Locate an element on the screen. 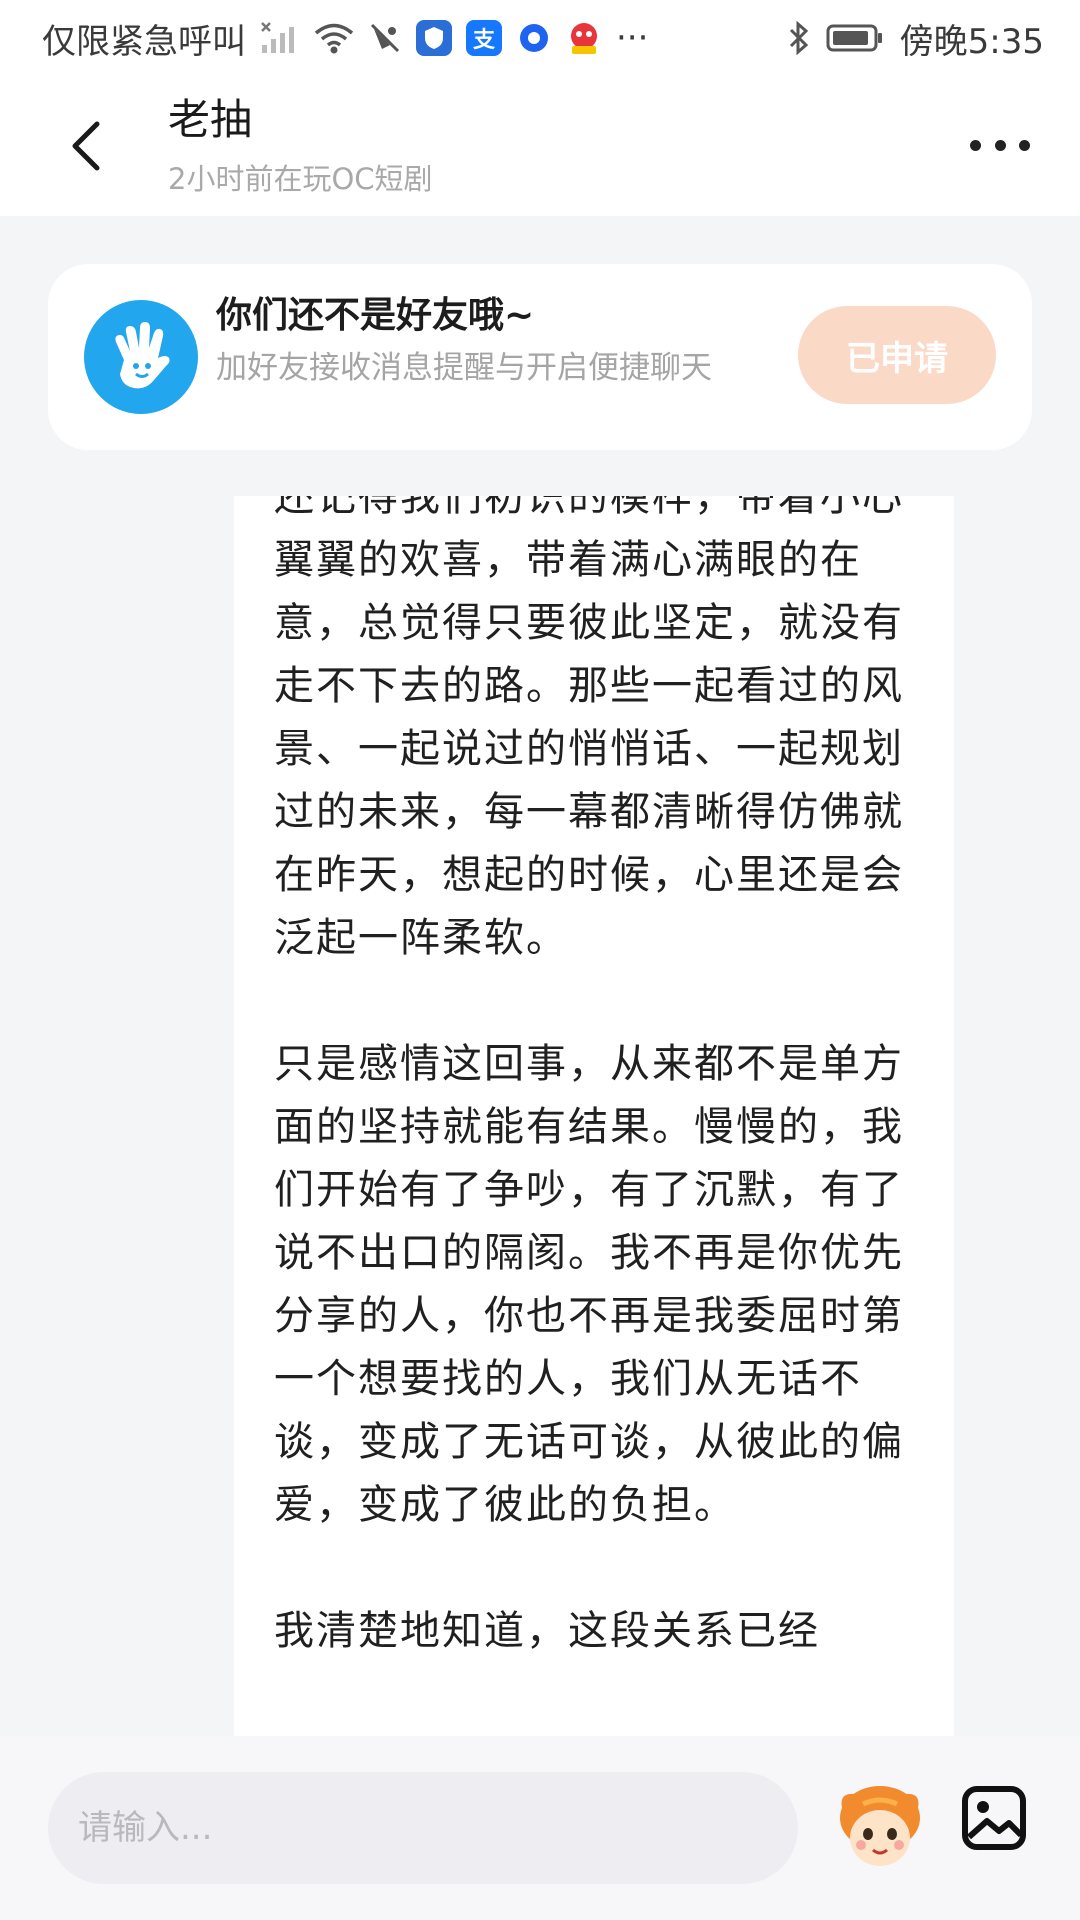 This screenshot has width=1080, height=1920. status-bar: 仅限紧急呼叫 支 ··· 傍晚5:35 is located at coordinates (540, 38).